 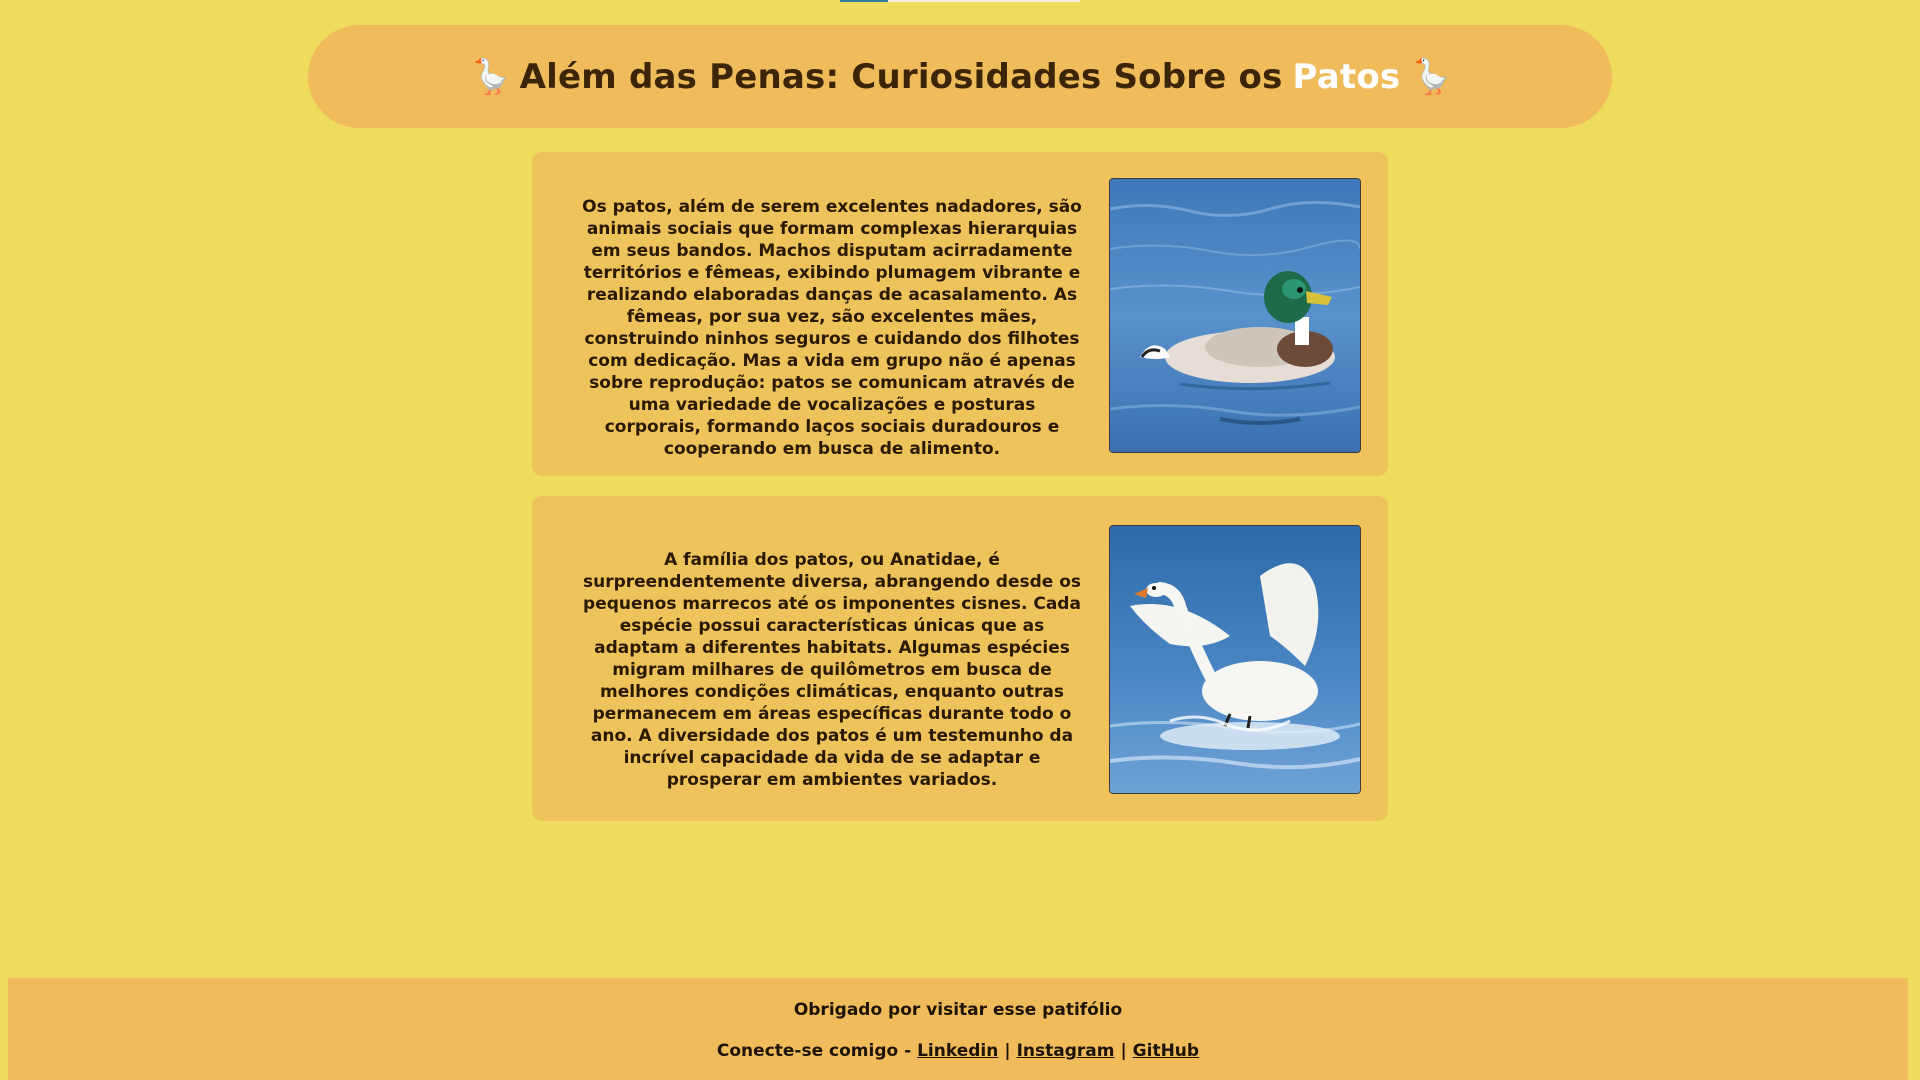 What do you see at coordinates (1166, 1051) in the screenshot?
I see `github-link: GitHub` at bounding box center [1166, 1051].